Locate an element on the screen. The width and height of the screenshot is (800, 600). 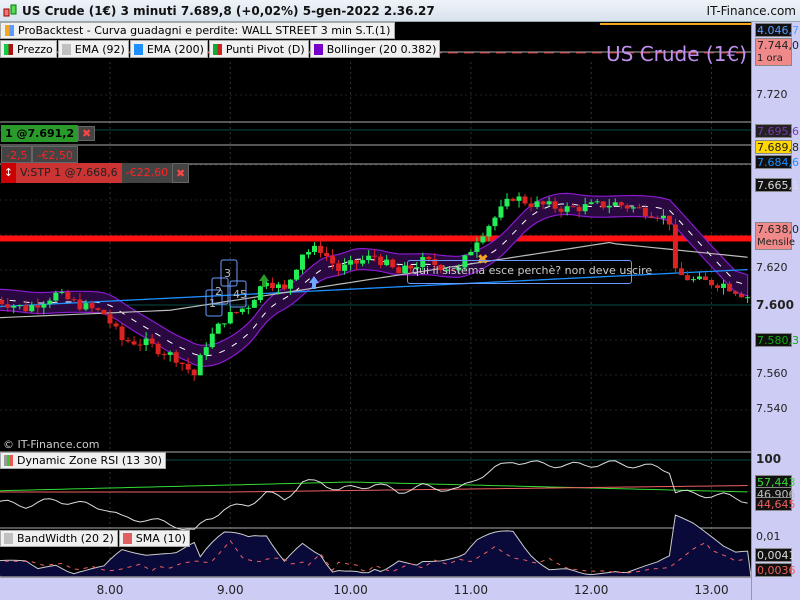
legend-item: Prezzo is located at coordinates (28, 49).